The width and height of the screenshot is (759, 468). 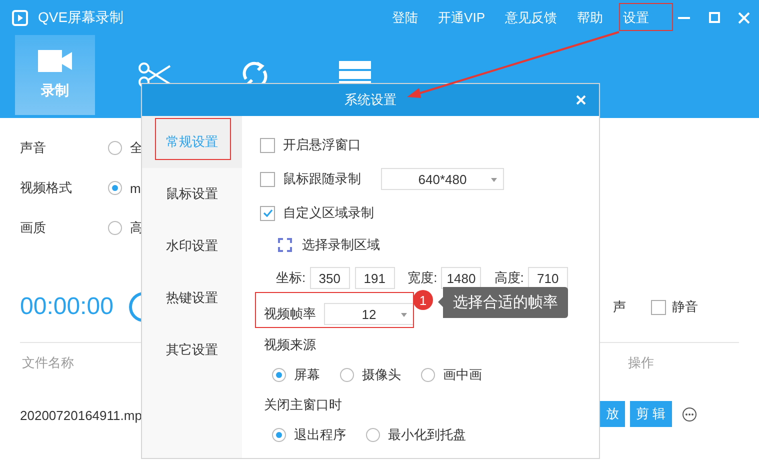 I want to click on option-label: 摄像头, so click(x=381, y=375).